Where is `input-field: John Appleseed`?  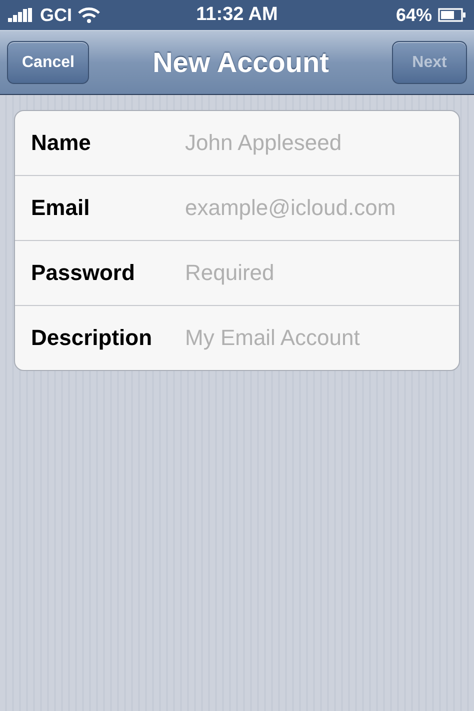 input-field: John Appleseed is located at coordinates (317, 143).